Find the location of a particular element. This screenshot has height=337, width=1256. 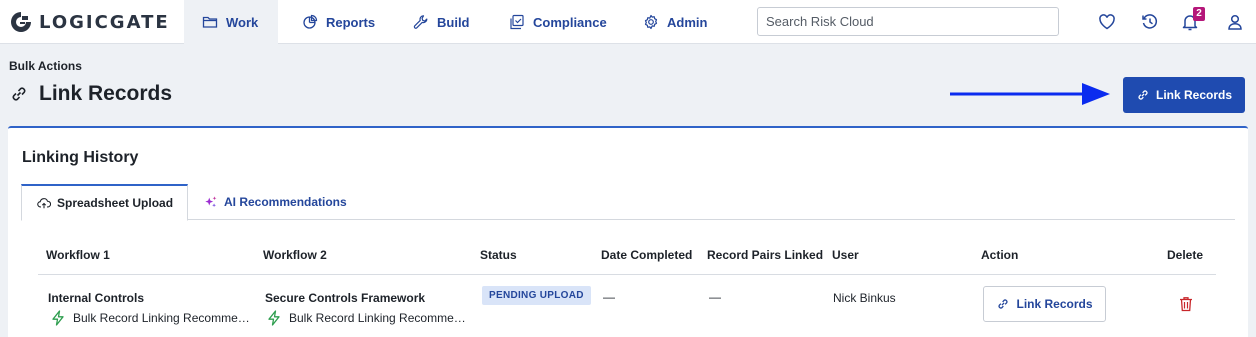

wrench-icon is located at coordinates (420, 22).